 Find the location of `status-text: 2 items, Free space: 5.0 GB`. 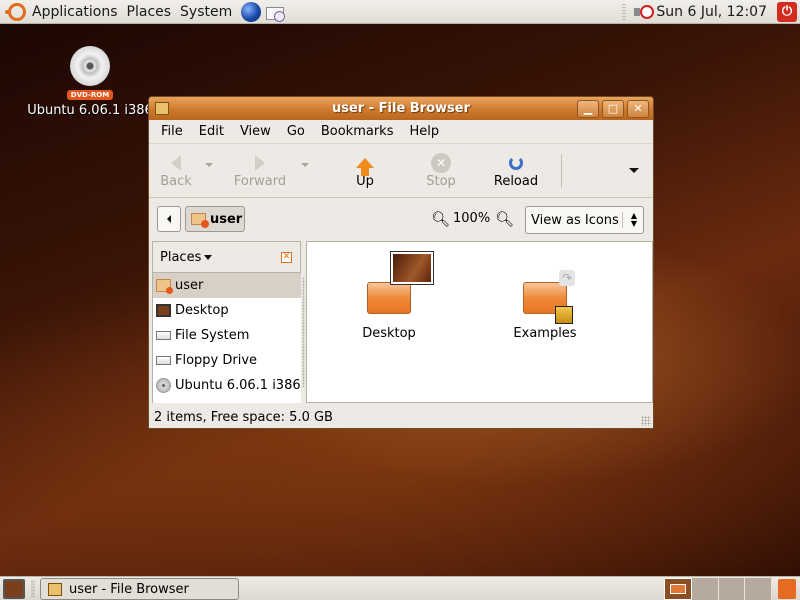

status-text: 2 items, Free space: 5.0 GB is located at coordinates (243, 417).